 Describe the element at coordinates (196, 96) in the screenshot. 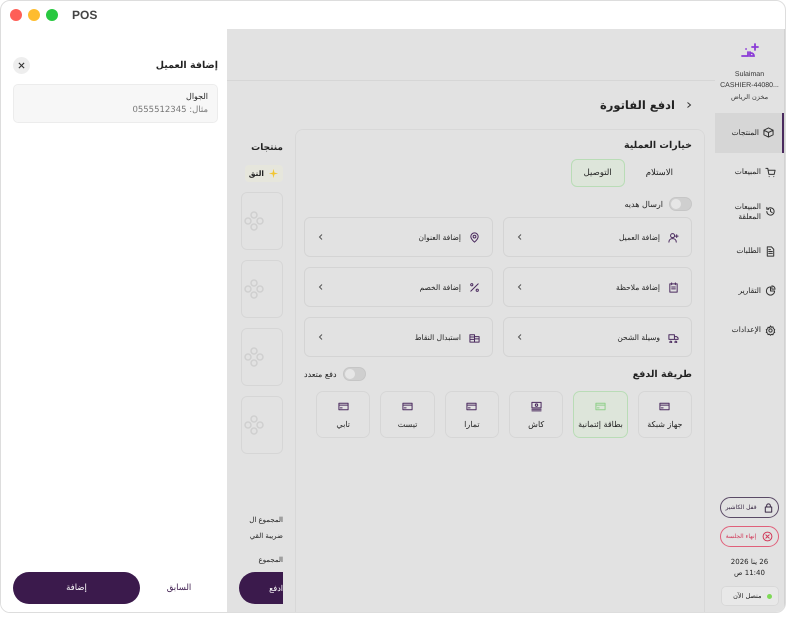

I see `field-label: الجوال` at that location.